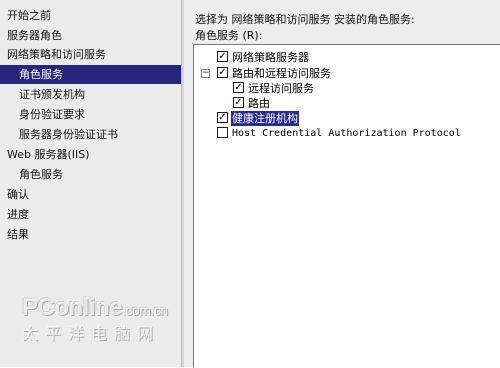 This screenshot has width=500, height=368. What do you see at coordinates (270, 57) in the screenshot?
I see `list-item-label: 网络策略服务器` at bounding box center [270, 57].